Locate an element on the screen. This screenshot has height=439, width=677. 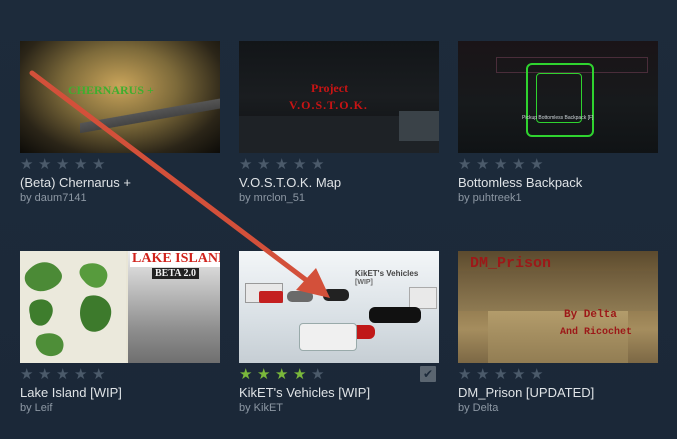
grey-car-graphic is located at coordinates (300, 296).